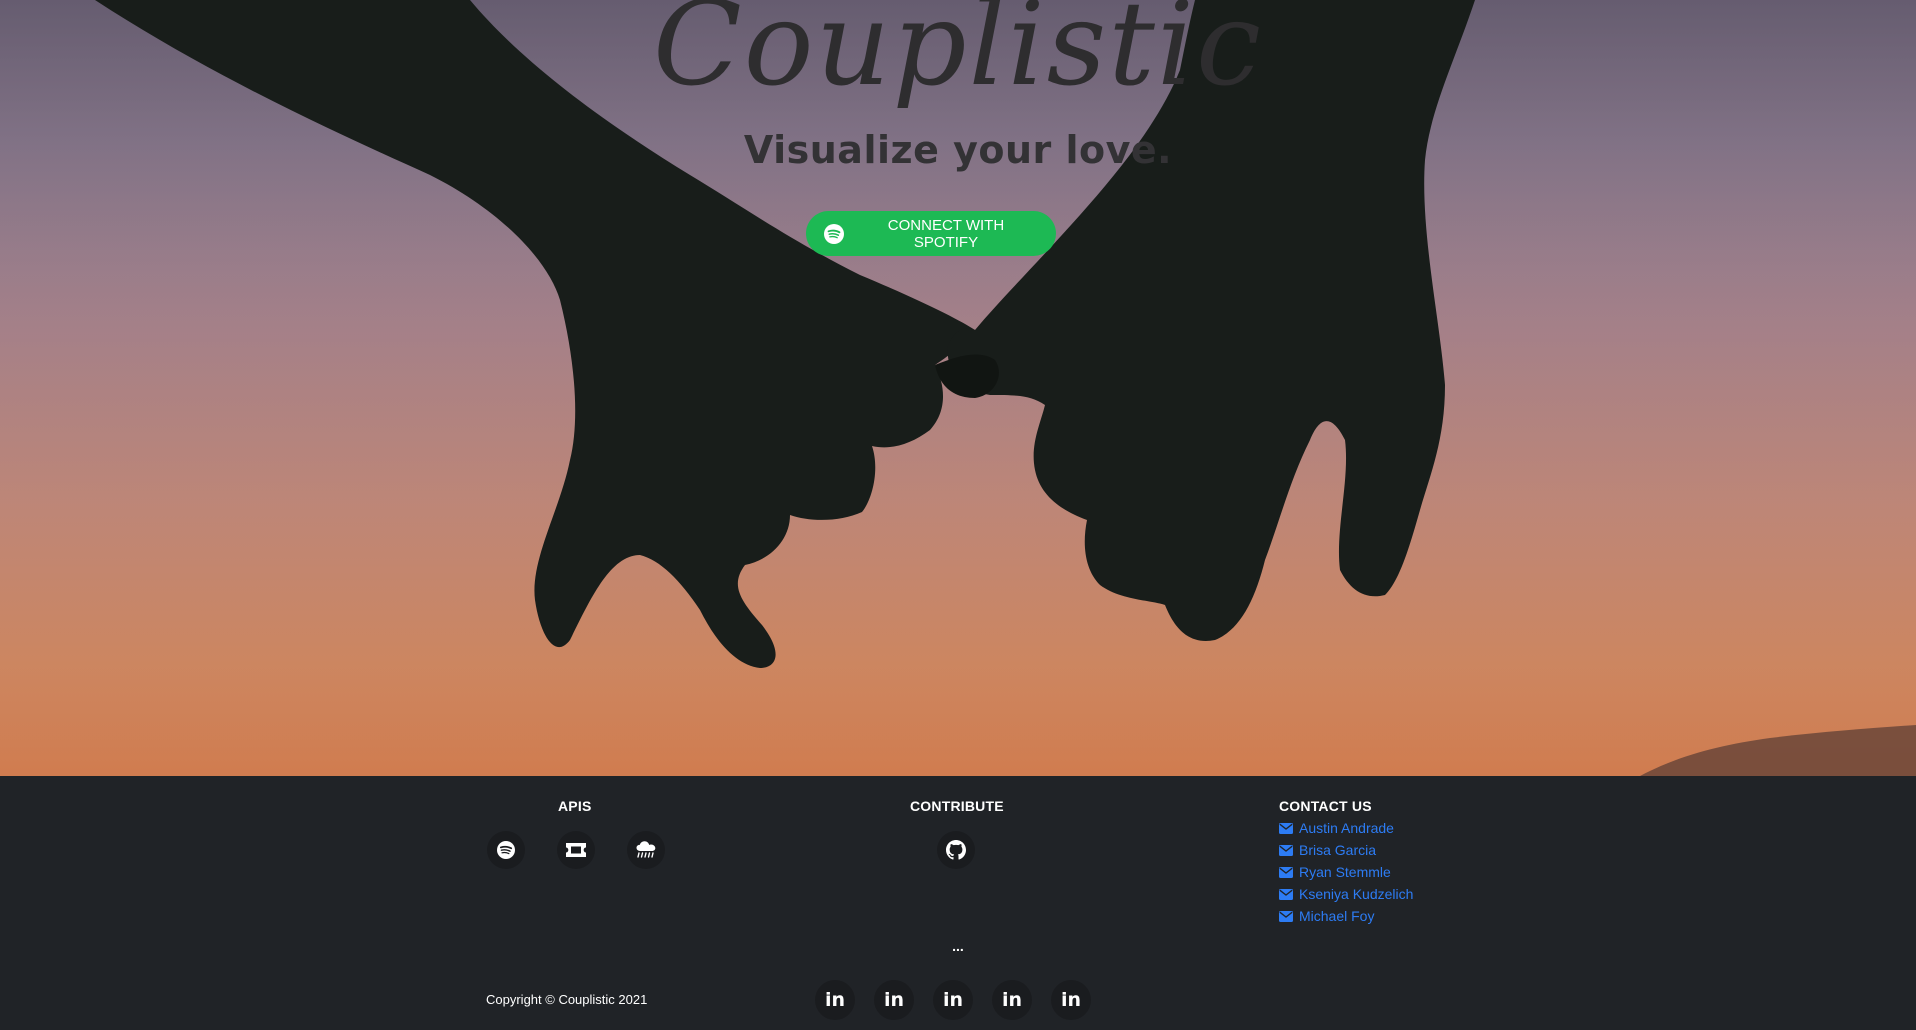 The image size is (1916, 1030). I want to click on contact-link: Ryan Stemmle, so click(1345, 872).